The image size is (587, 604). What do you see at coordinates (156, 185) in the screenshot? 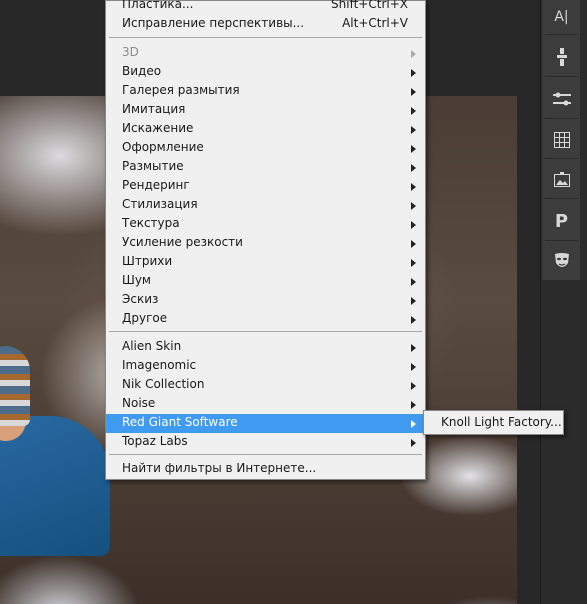
I see `menu-item-label: Рендеринг` at bounding box center [156, 185].